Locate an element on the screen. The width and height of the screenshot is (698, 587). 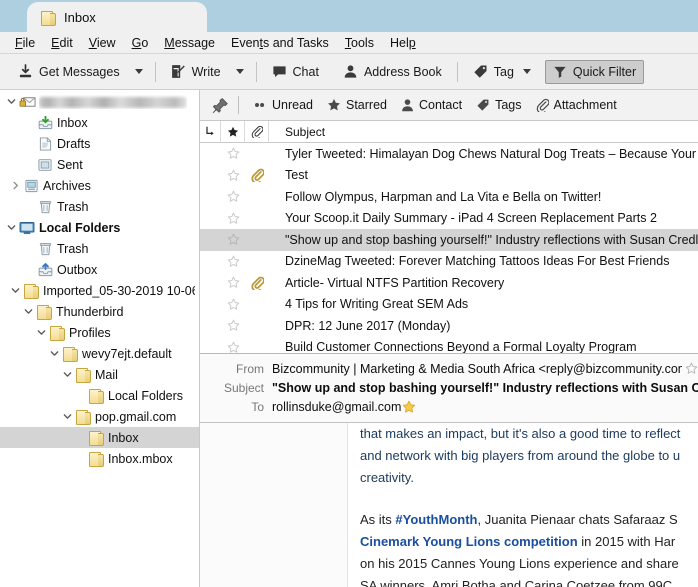
get-messages-dropdown is located at coordinates (139, 71).